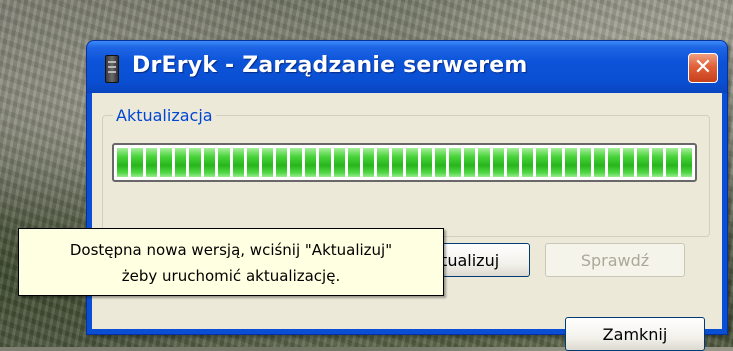 The image size is (733, 351). I want to click on update-progress-bar, so click(404, 162).